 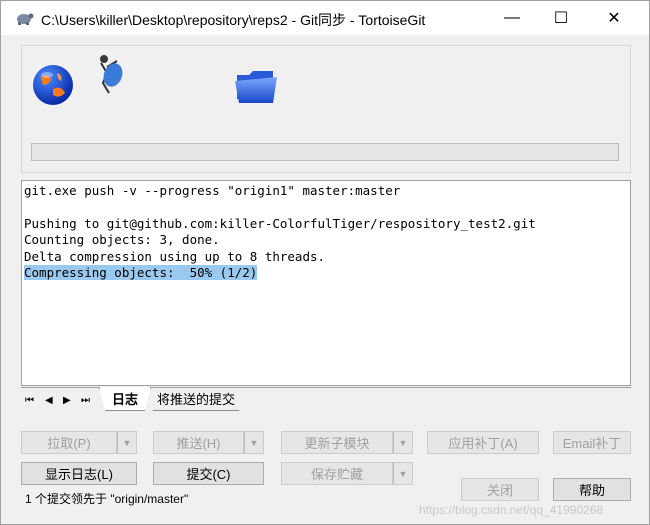 What do you see at coordinates (122, 240) in the screenshot?
I see `log-line: Counting objects: 3, done.` at bounding box center [122, 240].